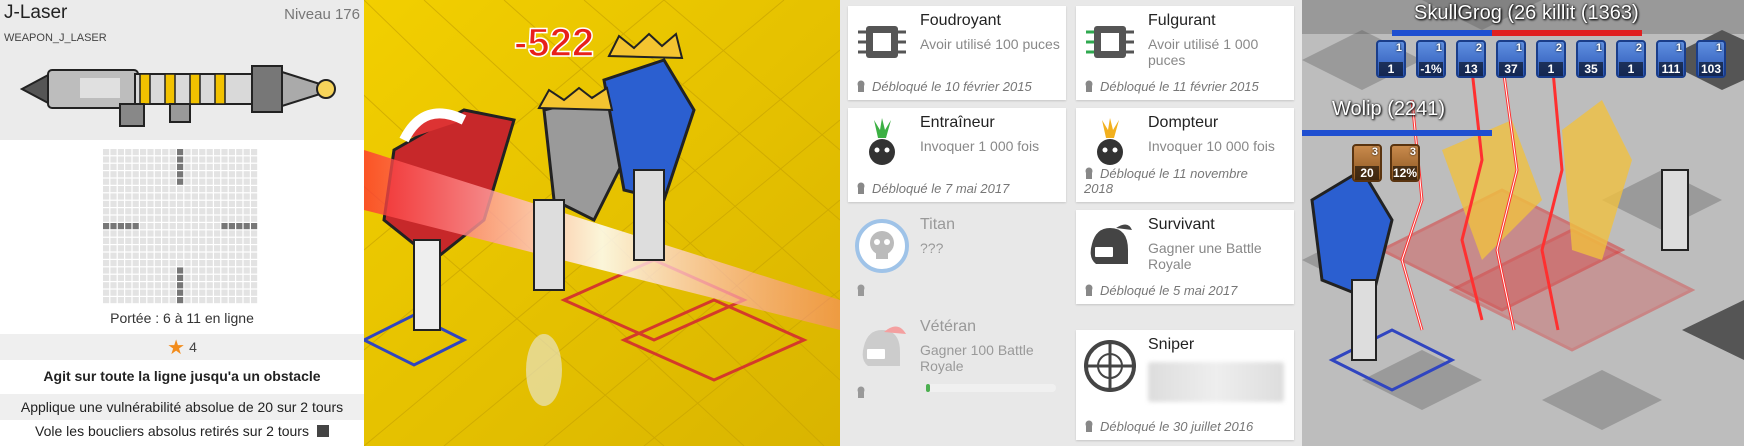  I want to click on trophy-progress-bar, so click(991, 388).